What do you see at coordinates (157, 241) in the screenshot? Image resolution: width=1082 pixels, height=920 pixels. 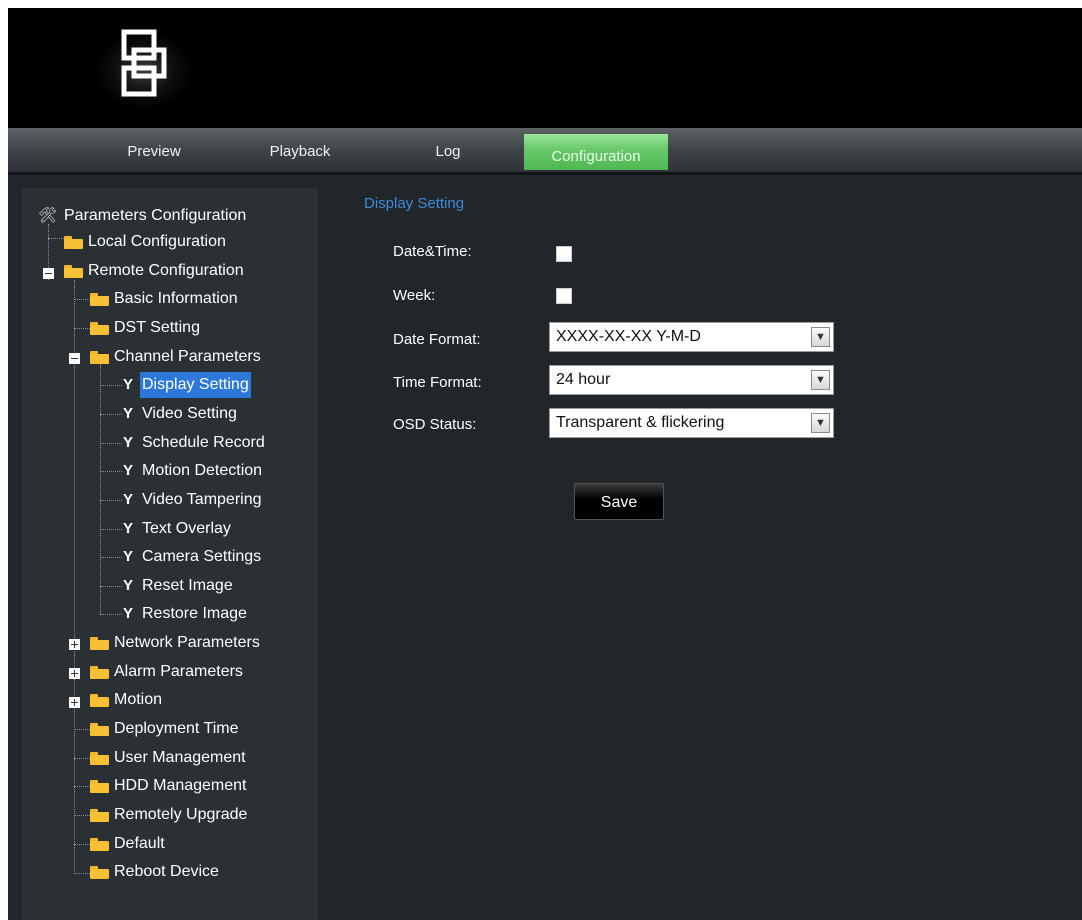 I see `tree-label: Local Configuration` at bounding box center [157, 241].